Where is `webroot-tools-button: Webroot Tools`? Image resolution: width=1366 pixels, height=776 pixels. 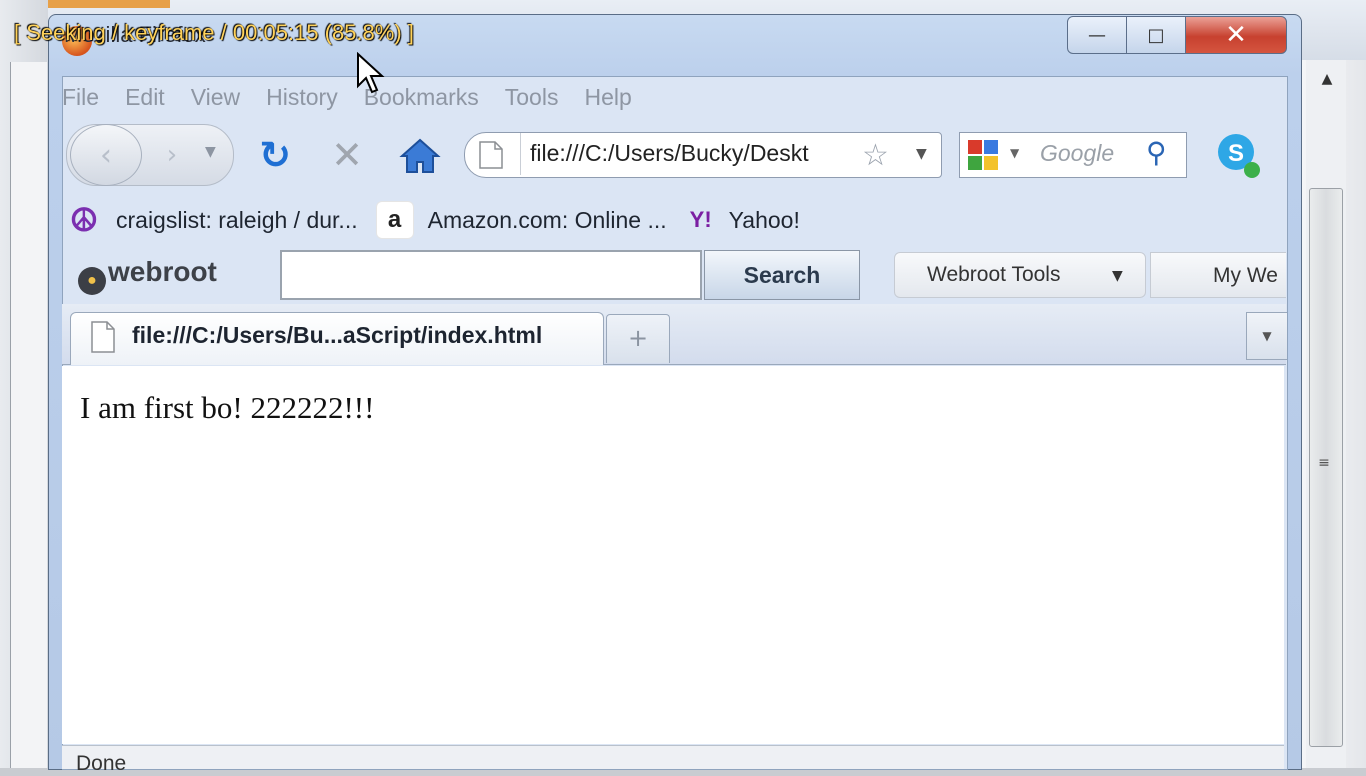
webroot-tools-button: Webroot Tools is located at coordinates (1020, 275).